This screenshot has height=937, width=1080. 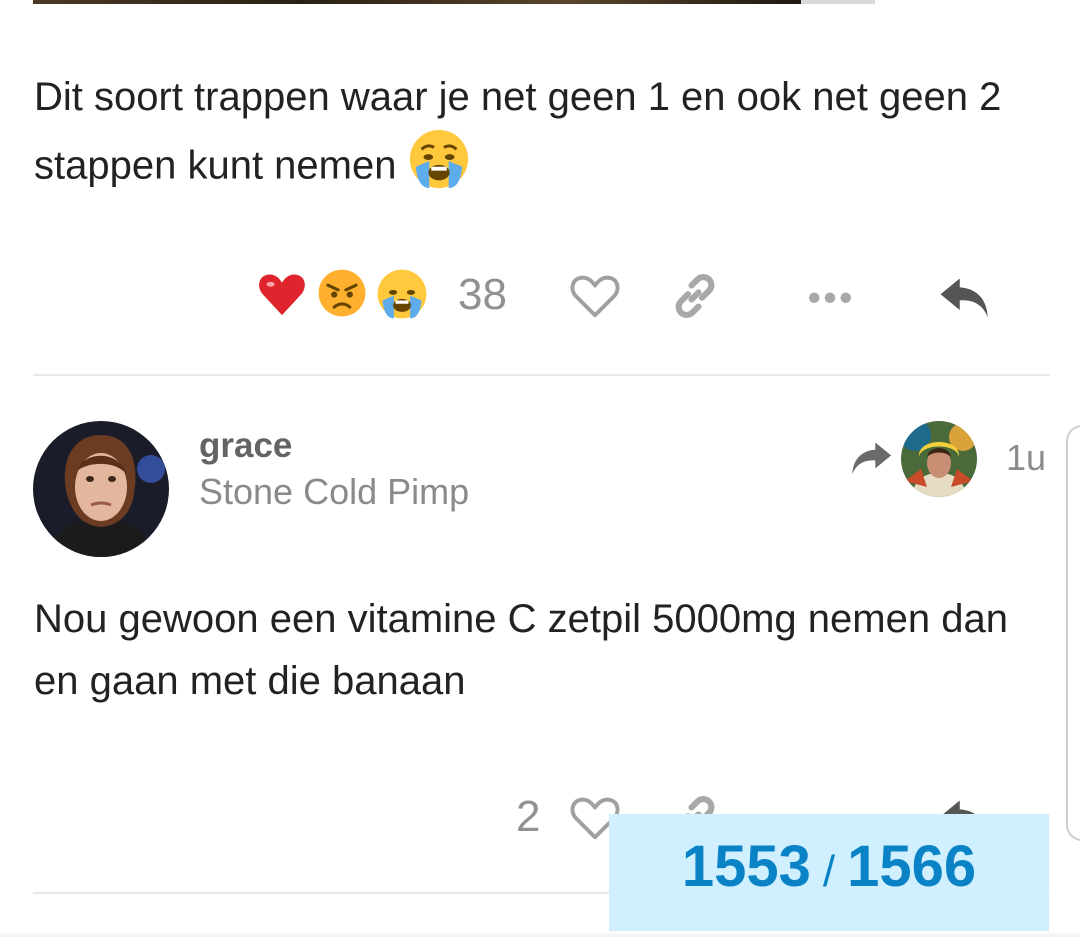 What do you see at coordinates (830, 296) in the screenshot?
I see `more-options-icon` at bounding box center [830, 296].